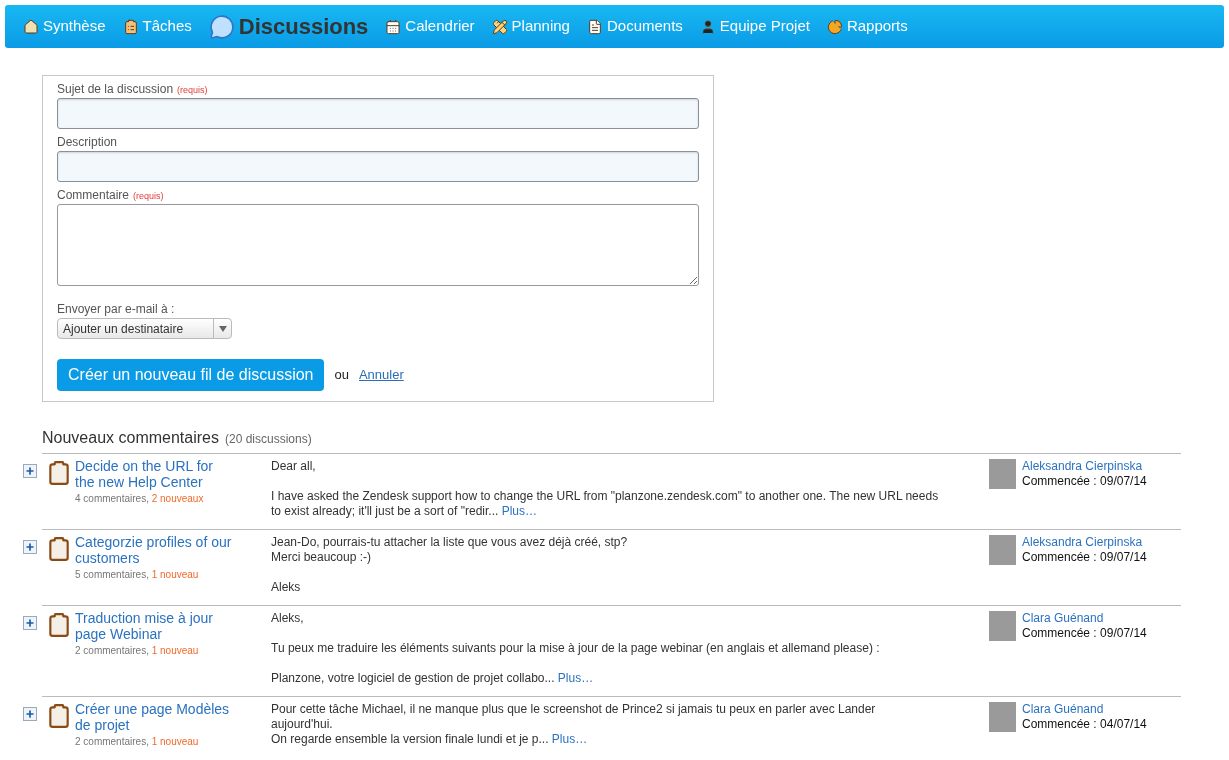 The height and width of the screenshot is (760, 1229). I want to click on message-text: Aleks, so click(286, 587).